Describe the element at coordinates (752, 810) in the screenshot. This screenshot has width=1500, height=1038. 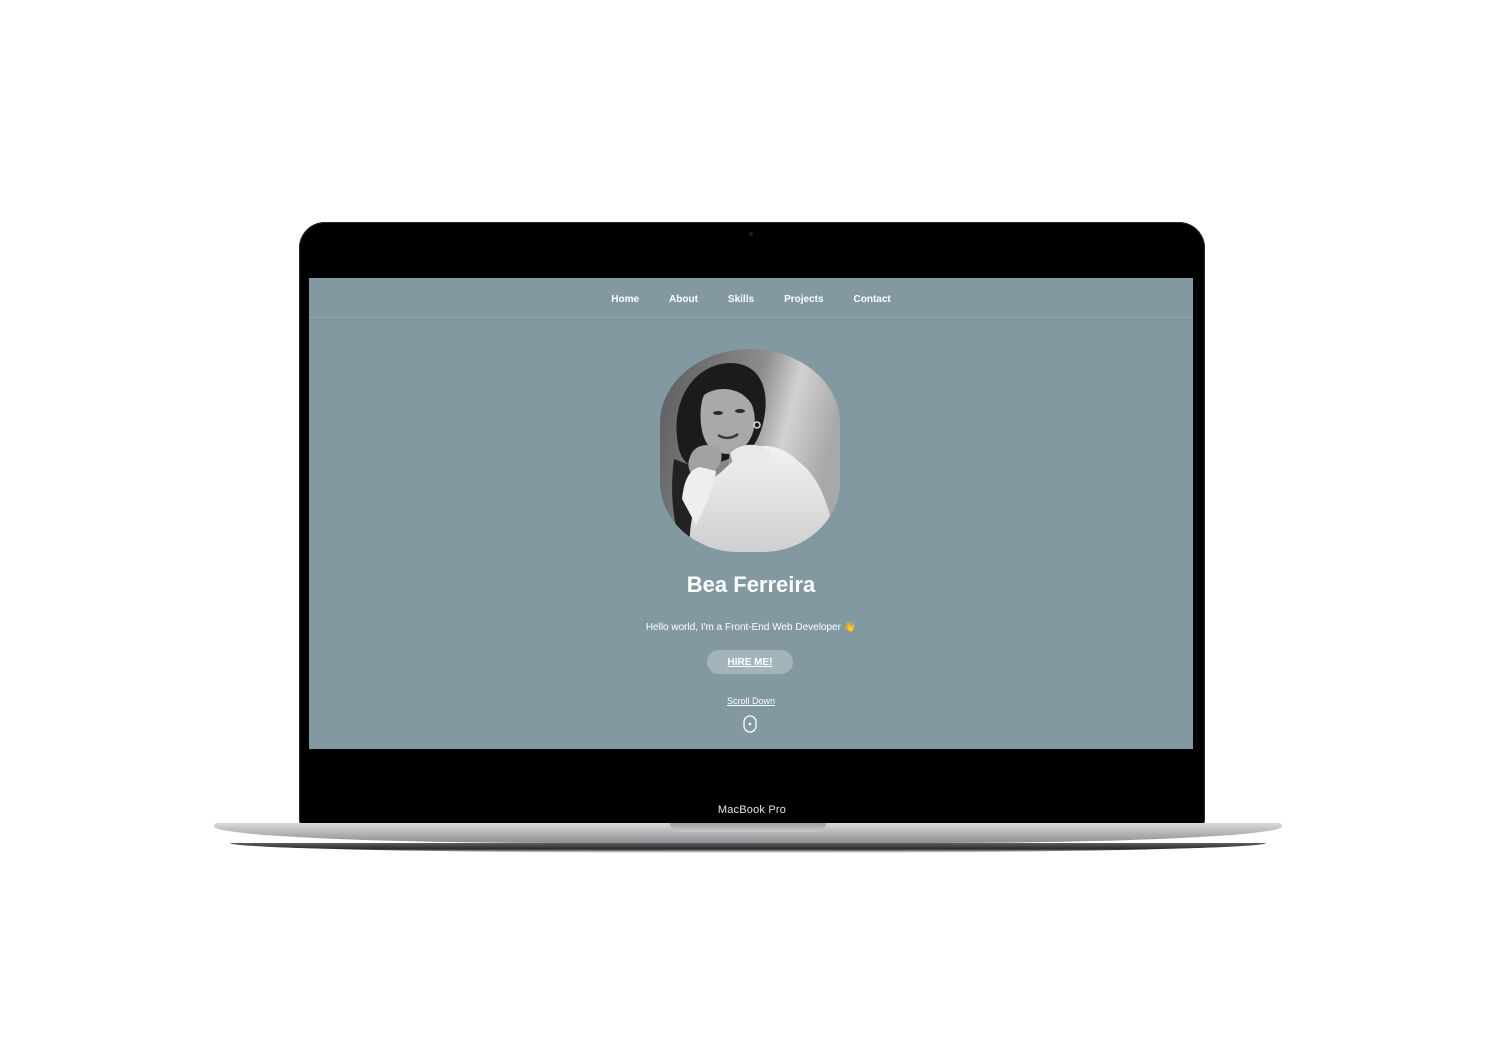
I see `device-label: MacBook Pro` at that location.